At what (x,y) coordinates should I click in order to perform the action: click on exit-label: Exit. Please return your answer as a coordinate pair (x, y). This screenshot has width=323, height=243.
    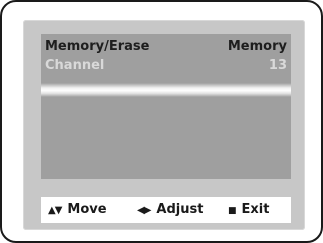
    Looking at the image, I should click on (255, 209).